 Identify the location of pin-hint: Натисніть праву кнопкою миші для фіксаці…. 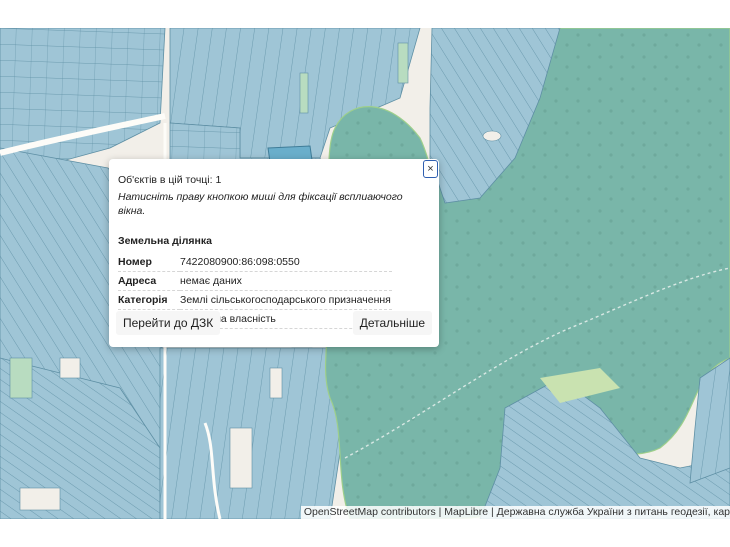
(260, 204).